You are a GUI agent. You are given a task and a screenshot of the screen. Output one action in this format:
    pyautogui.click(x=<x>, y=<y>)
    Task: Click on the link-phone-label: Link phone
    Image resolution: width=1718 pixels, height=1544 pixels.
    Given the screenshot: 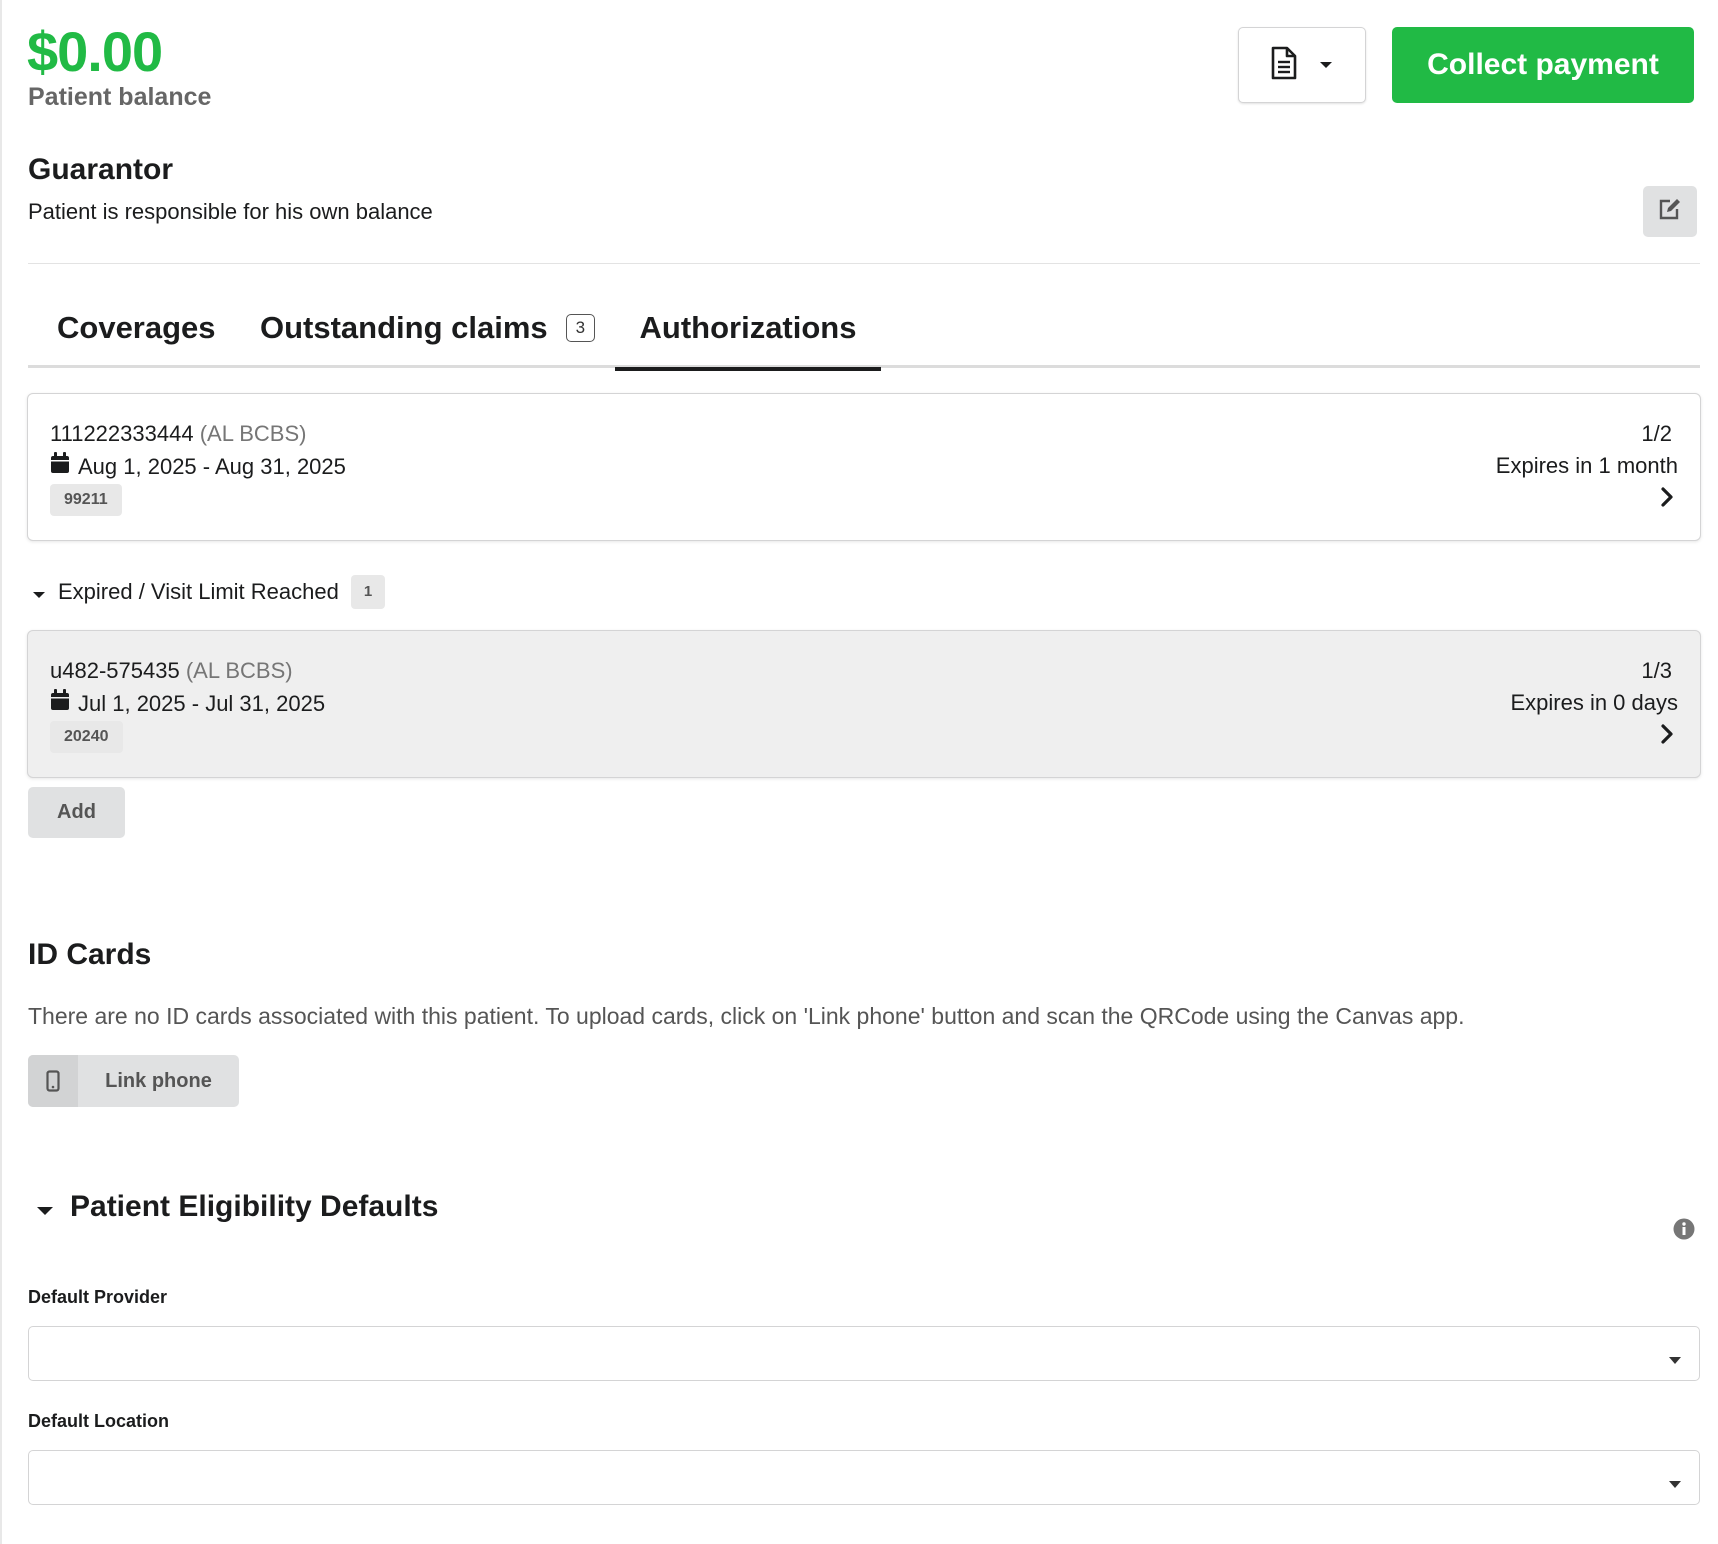 What is the action you would take?
    pyautogui.click(x=158, y=1080)
    